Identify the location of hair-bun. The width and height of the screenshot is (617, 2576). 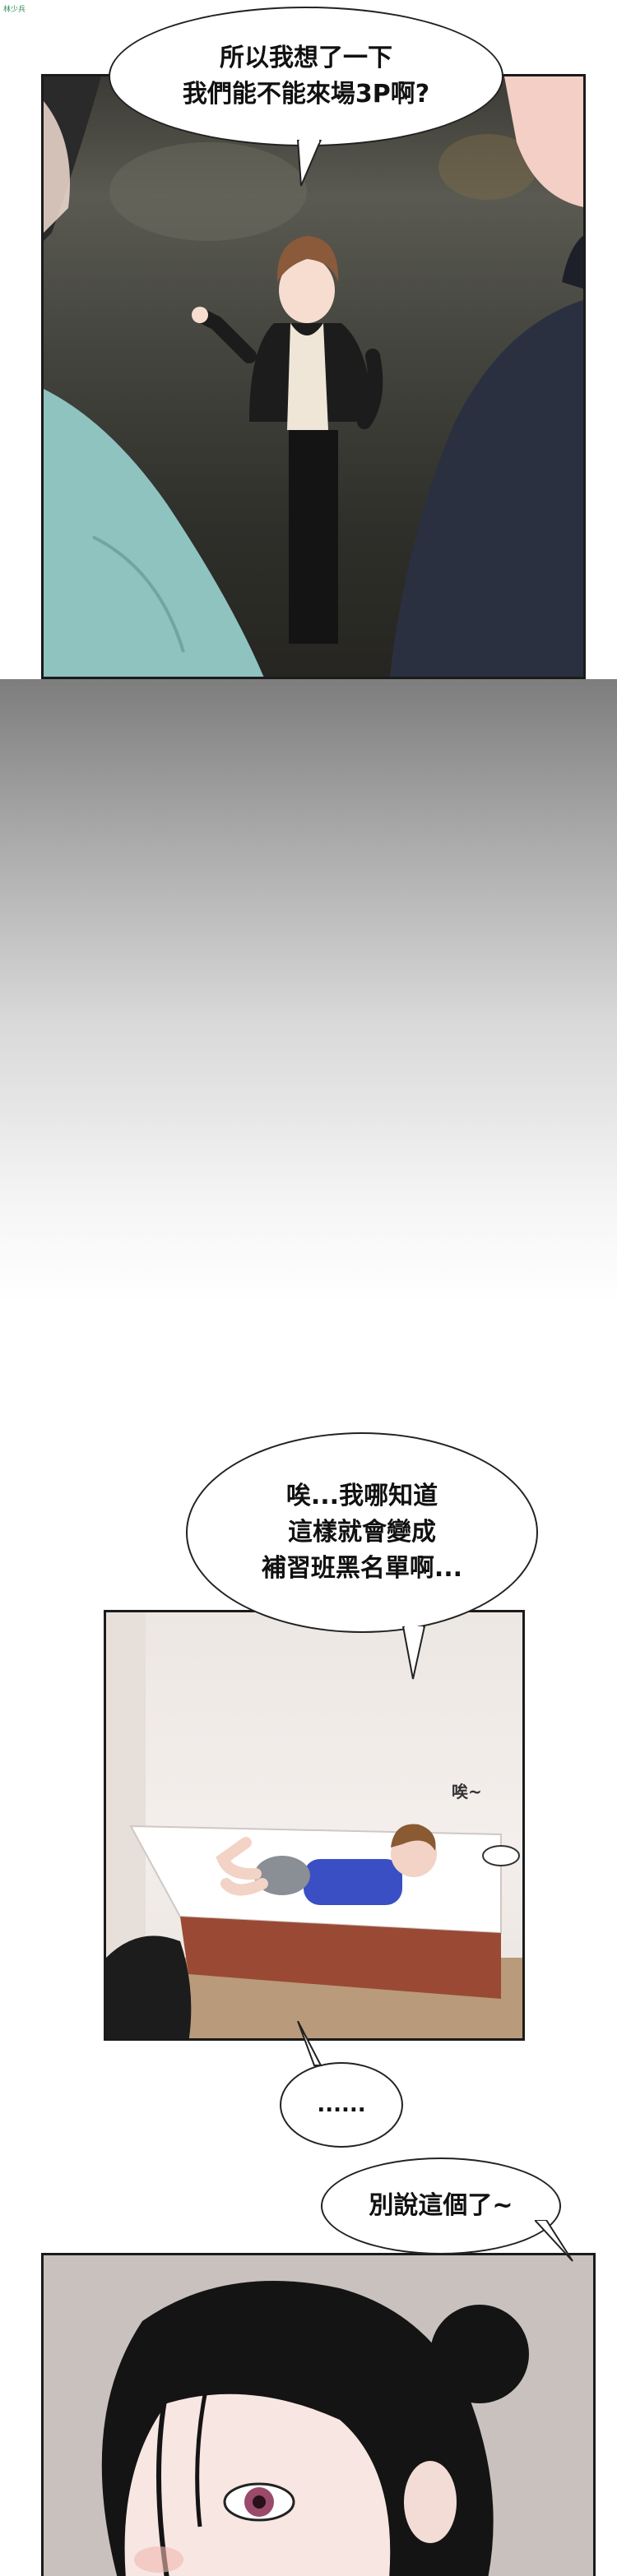
(479, 2354).